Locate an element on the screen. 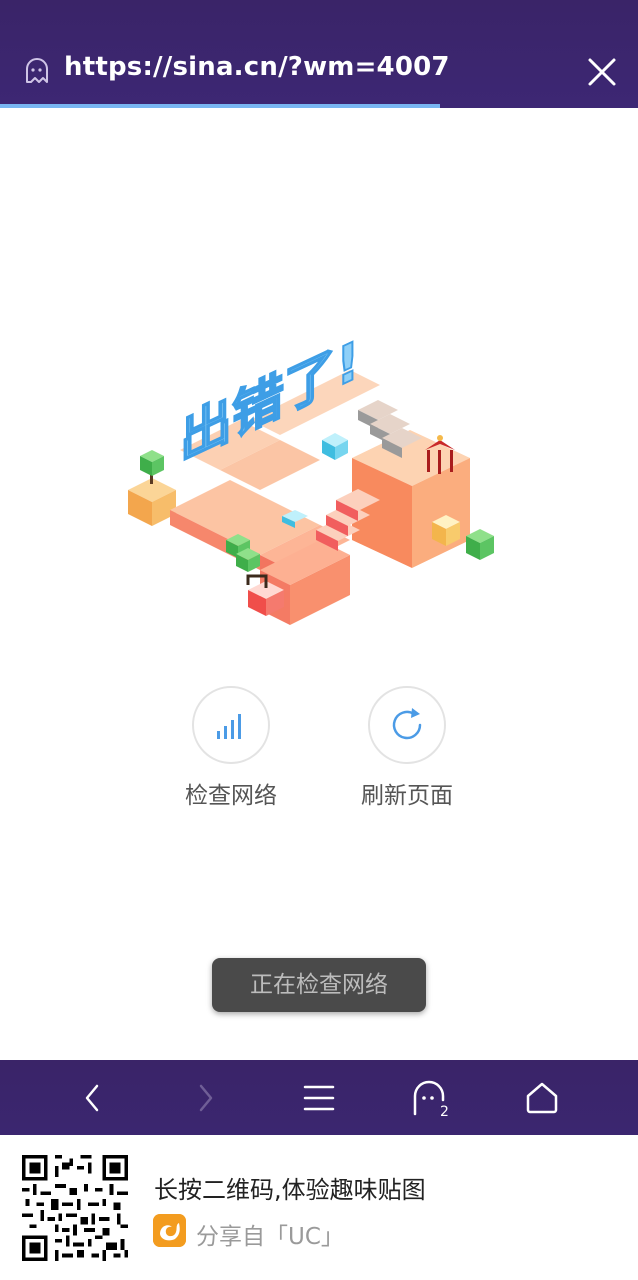 This screenshot has height=1280, width=638. close-icon is located at coordinates (602, 72).